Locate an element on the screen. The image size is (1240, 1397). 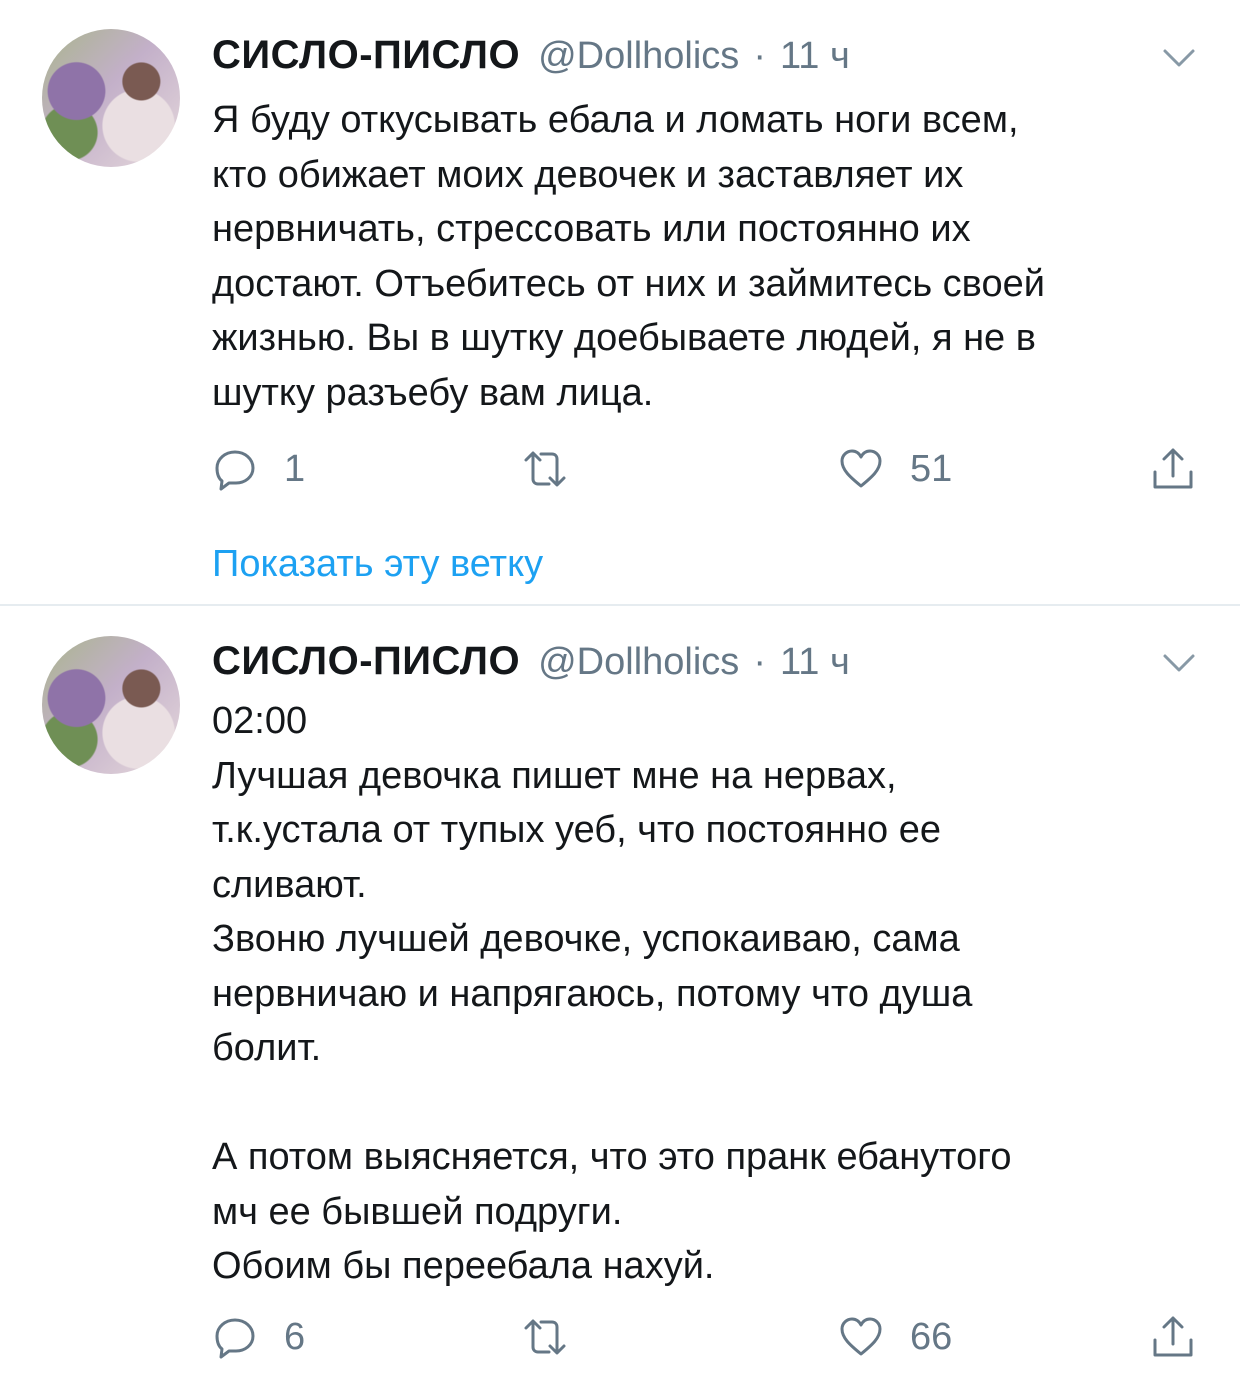
reply-count: 1 is located at coordinates (295, 468).